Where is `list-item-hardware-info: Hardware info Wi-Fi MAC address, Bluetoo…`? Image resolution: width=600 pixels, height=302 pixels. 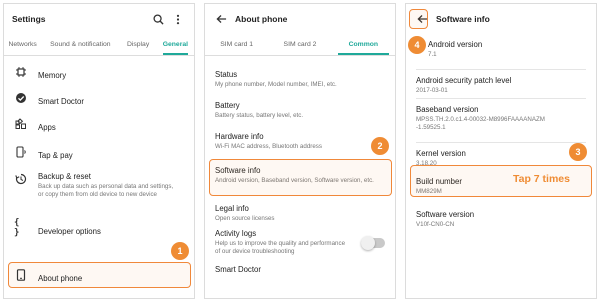 list-item-hardware-info: Hardware info Wi-Fi MAC address, Bluetoo… is located at coordinates (300, 146).